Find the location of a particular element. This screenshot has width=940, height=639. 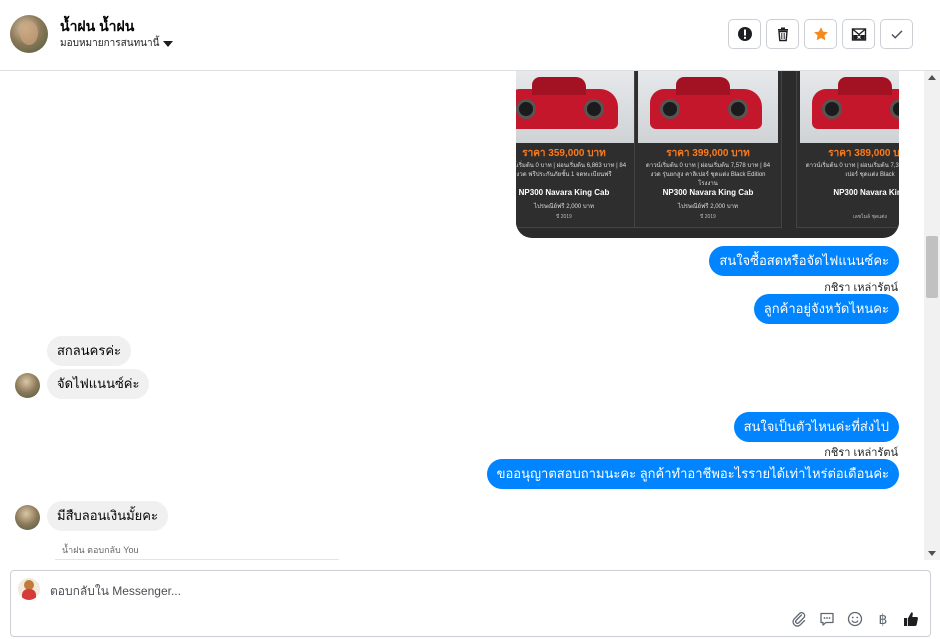

envelope-x-icon is located at coordinates (858, 34).